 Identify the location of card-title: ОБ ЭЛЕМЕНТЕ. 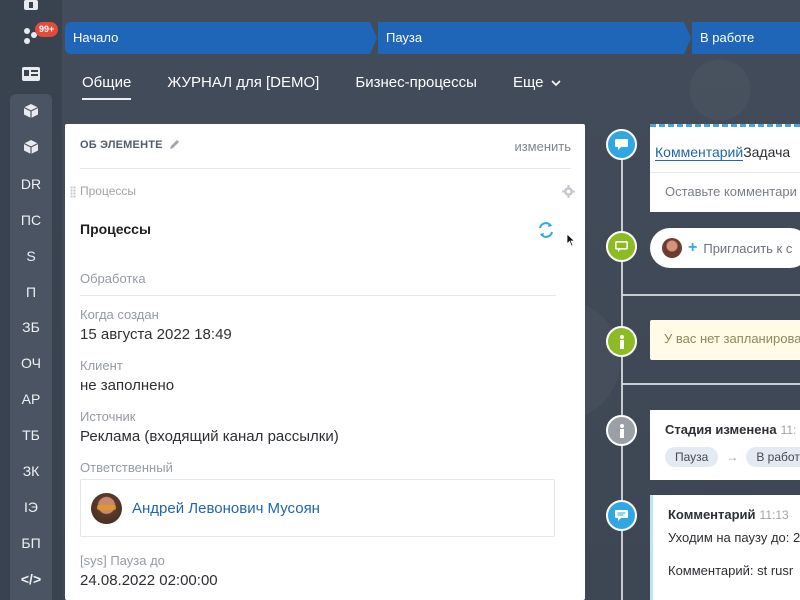
(130, 153).